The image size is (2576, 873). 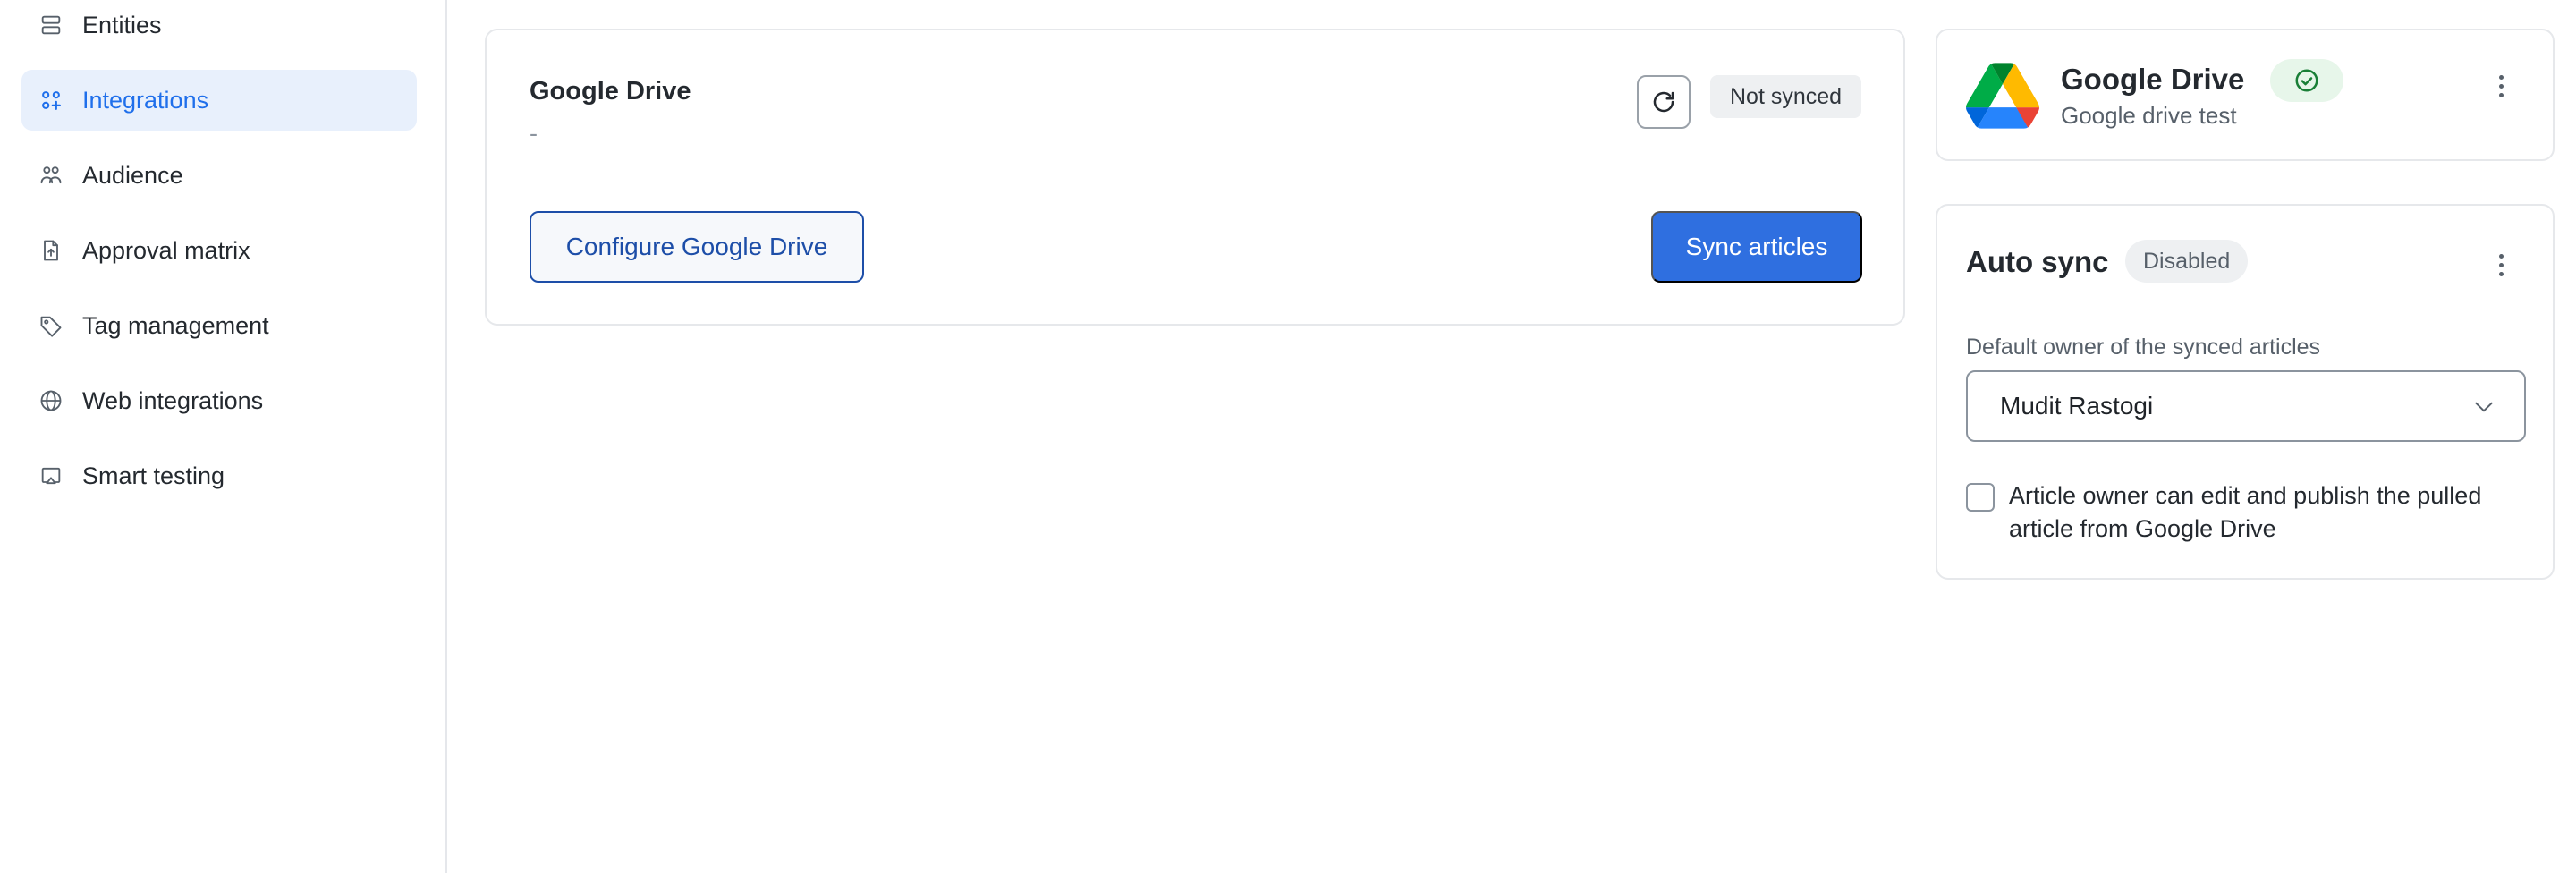 What do you see at coordinates (2002, 96) in the screenshot?
I see `google-drive-logo-icon` at bounding box center [2002, 96].